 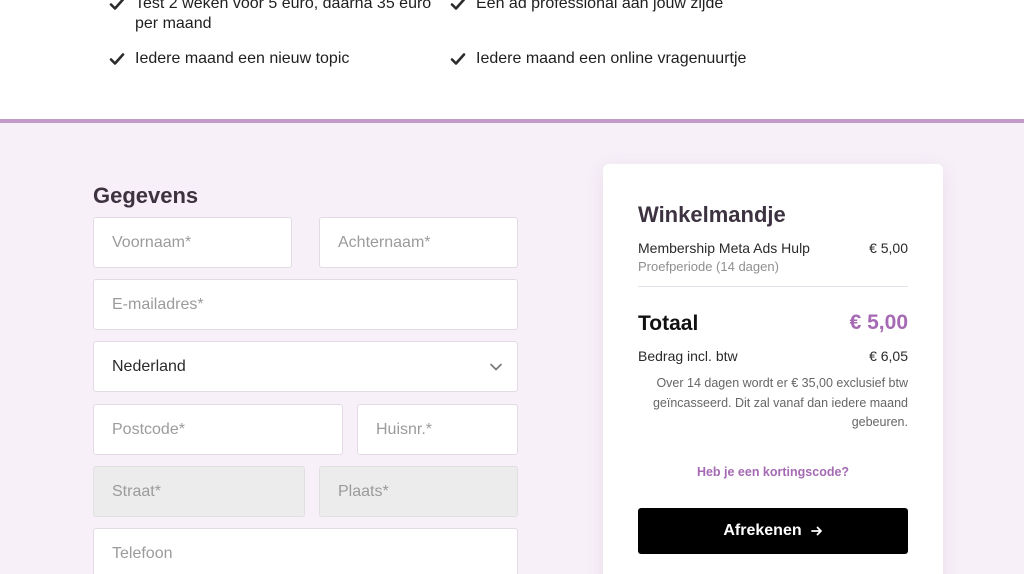 I want to click on checkout-label: Afrekenen, so click(x=762, y=530).